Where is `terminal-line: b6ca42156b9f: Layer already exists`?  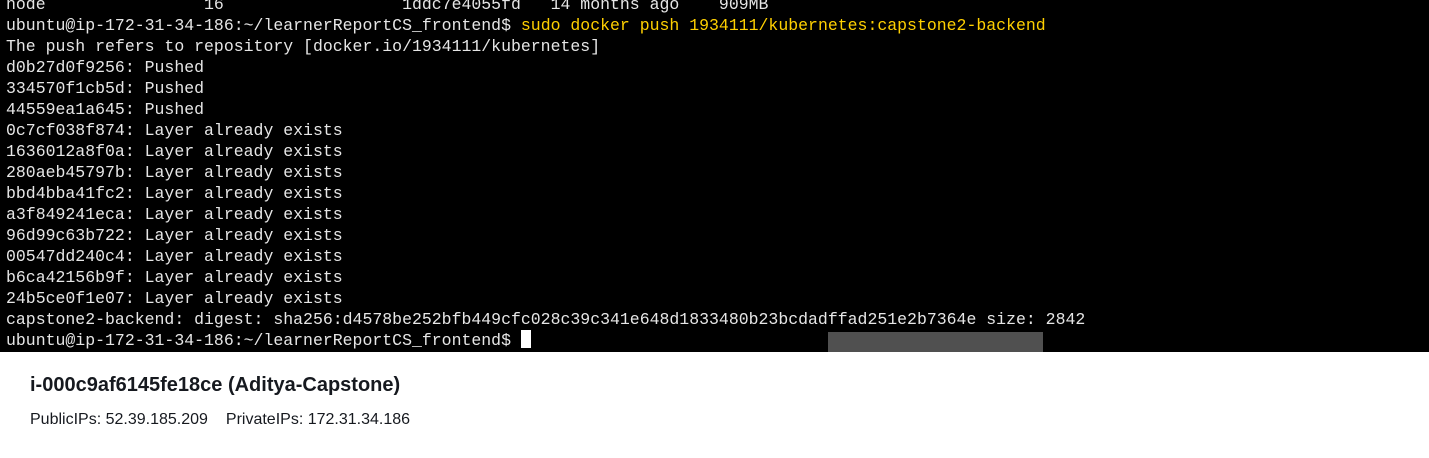
terminal-line: b6ca42156b9f: Layer already exists is located at coordinates (174, 277).